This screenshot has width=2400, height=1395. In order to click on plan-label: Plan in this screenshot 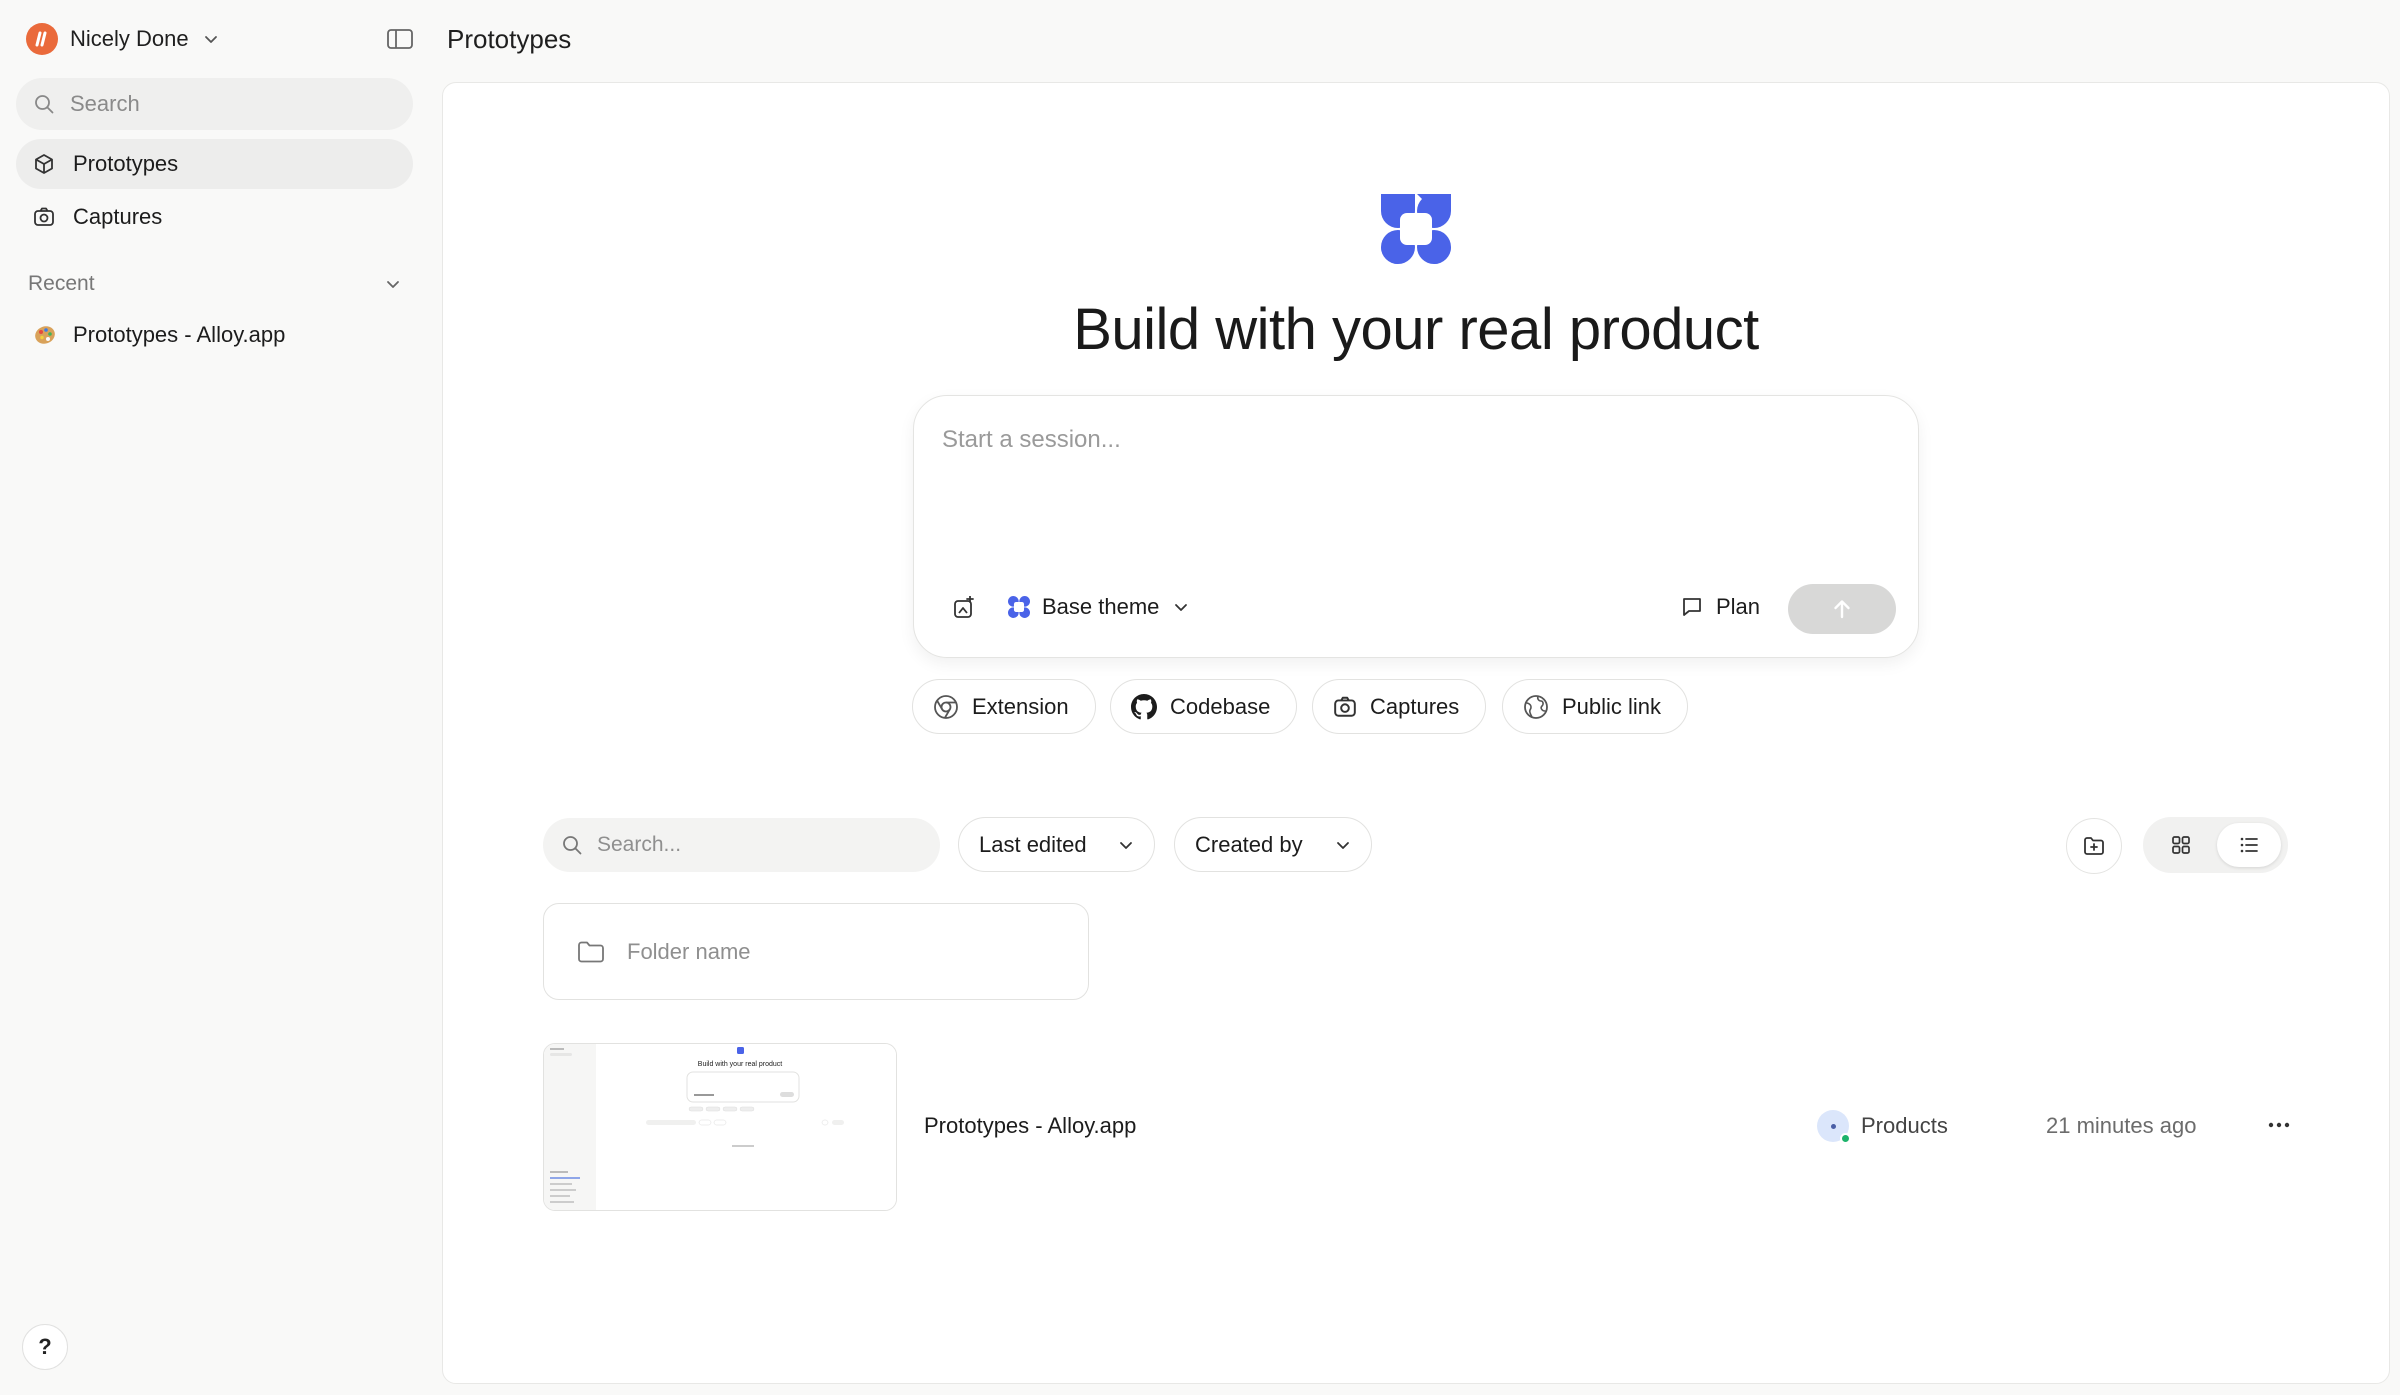, I will do `click(1738, 606)`.